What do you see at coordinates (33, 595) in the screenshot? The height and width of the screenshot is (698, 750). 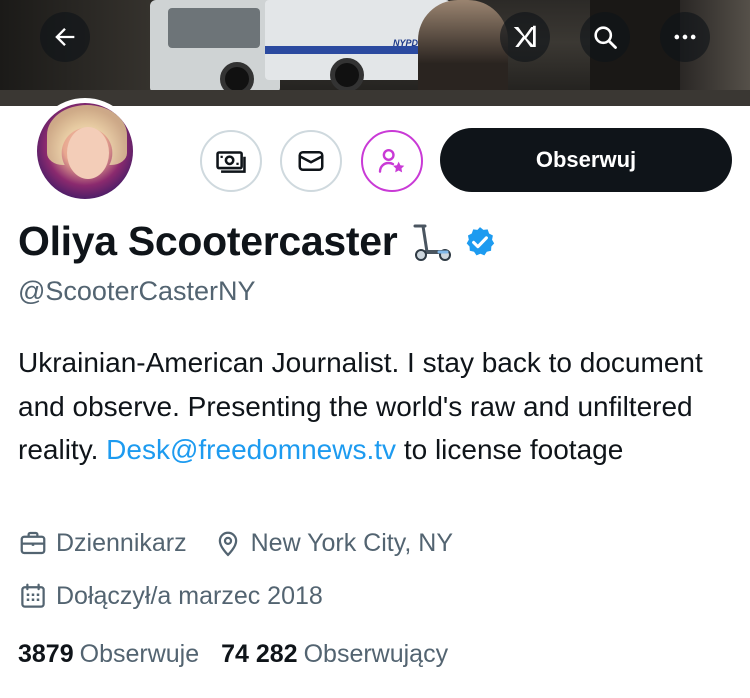 I see `calendar-icon` at bounding box center [33, 595].